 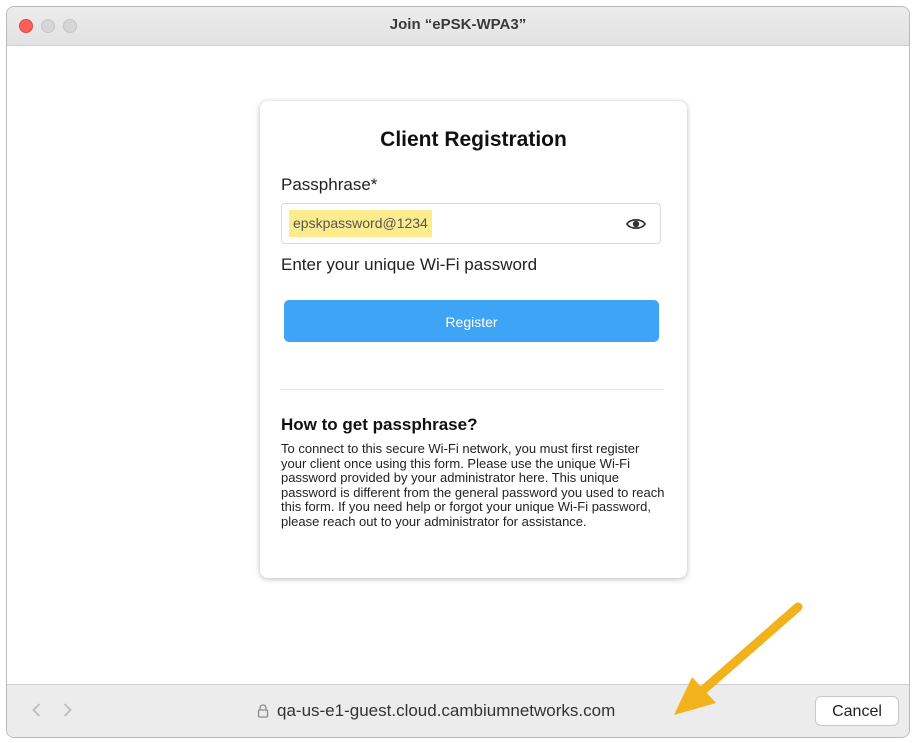 I want to click on passphrase-helper-text: Enter your unique Wi-Fi password, so click(x=409, y=264).